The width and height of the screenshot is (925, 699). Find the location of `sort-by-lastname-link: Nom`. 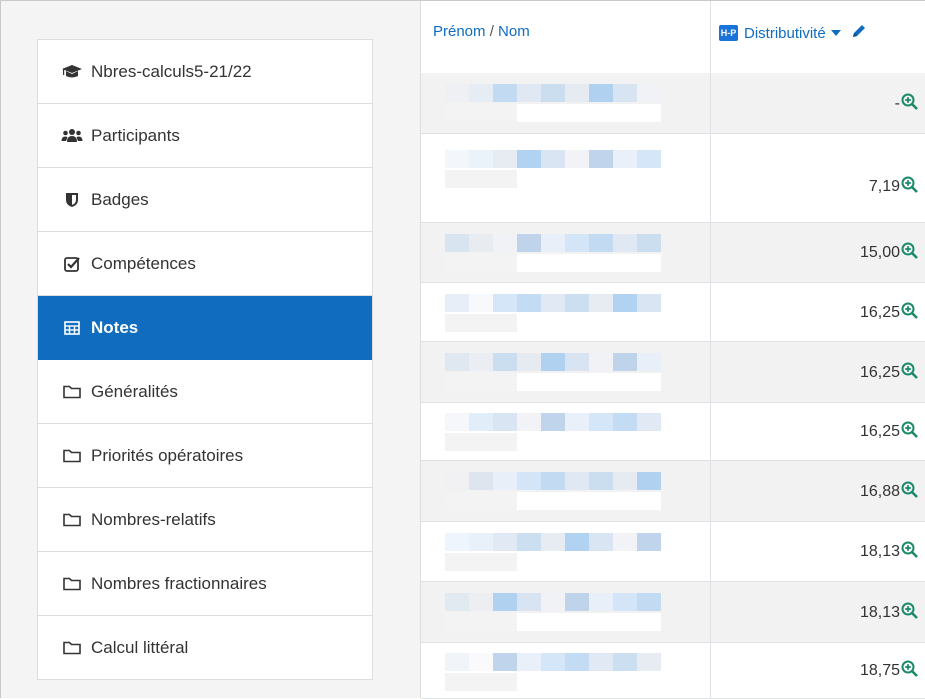

sort-by-lastname-link: Nom is located at coordinates (514, 31).